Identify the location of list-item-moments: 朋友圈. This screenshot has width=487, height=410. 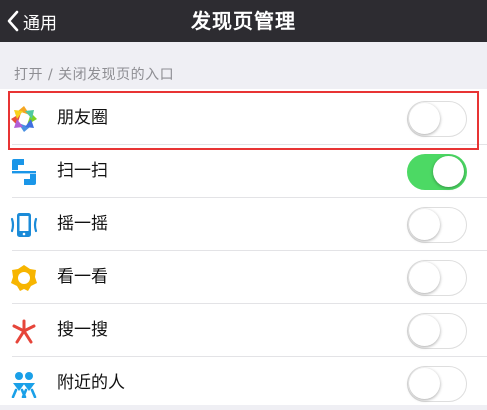
(243, 118).